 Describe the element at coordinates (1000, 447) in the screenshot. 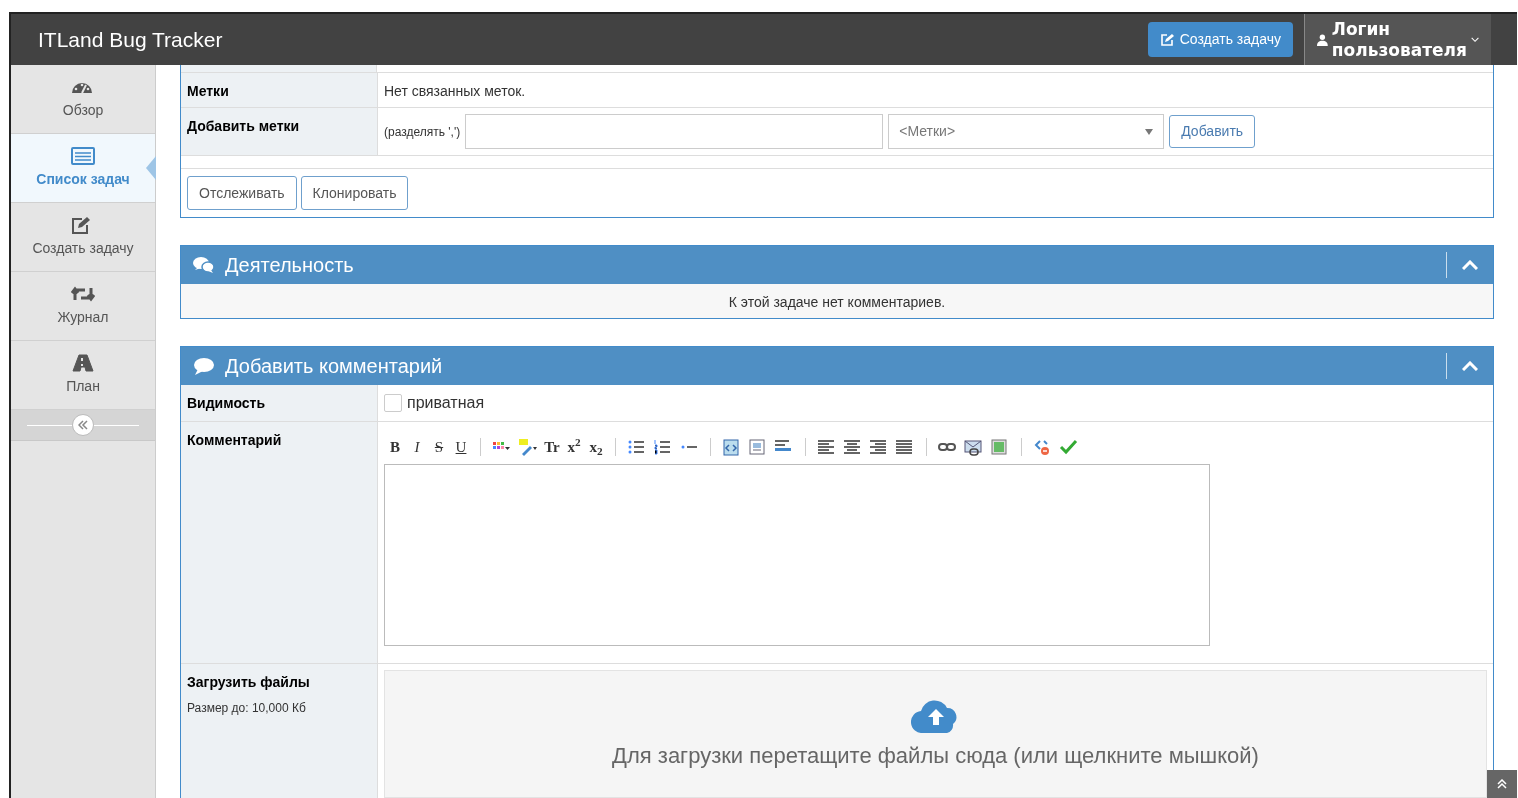

I see `image-icon` at that location.